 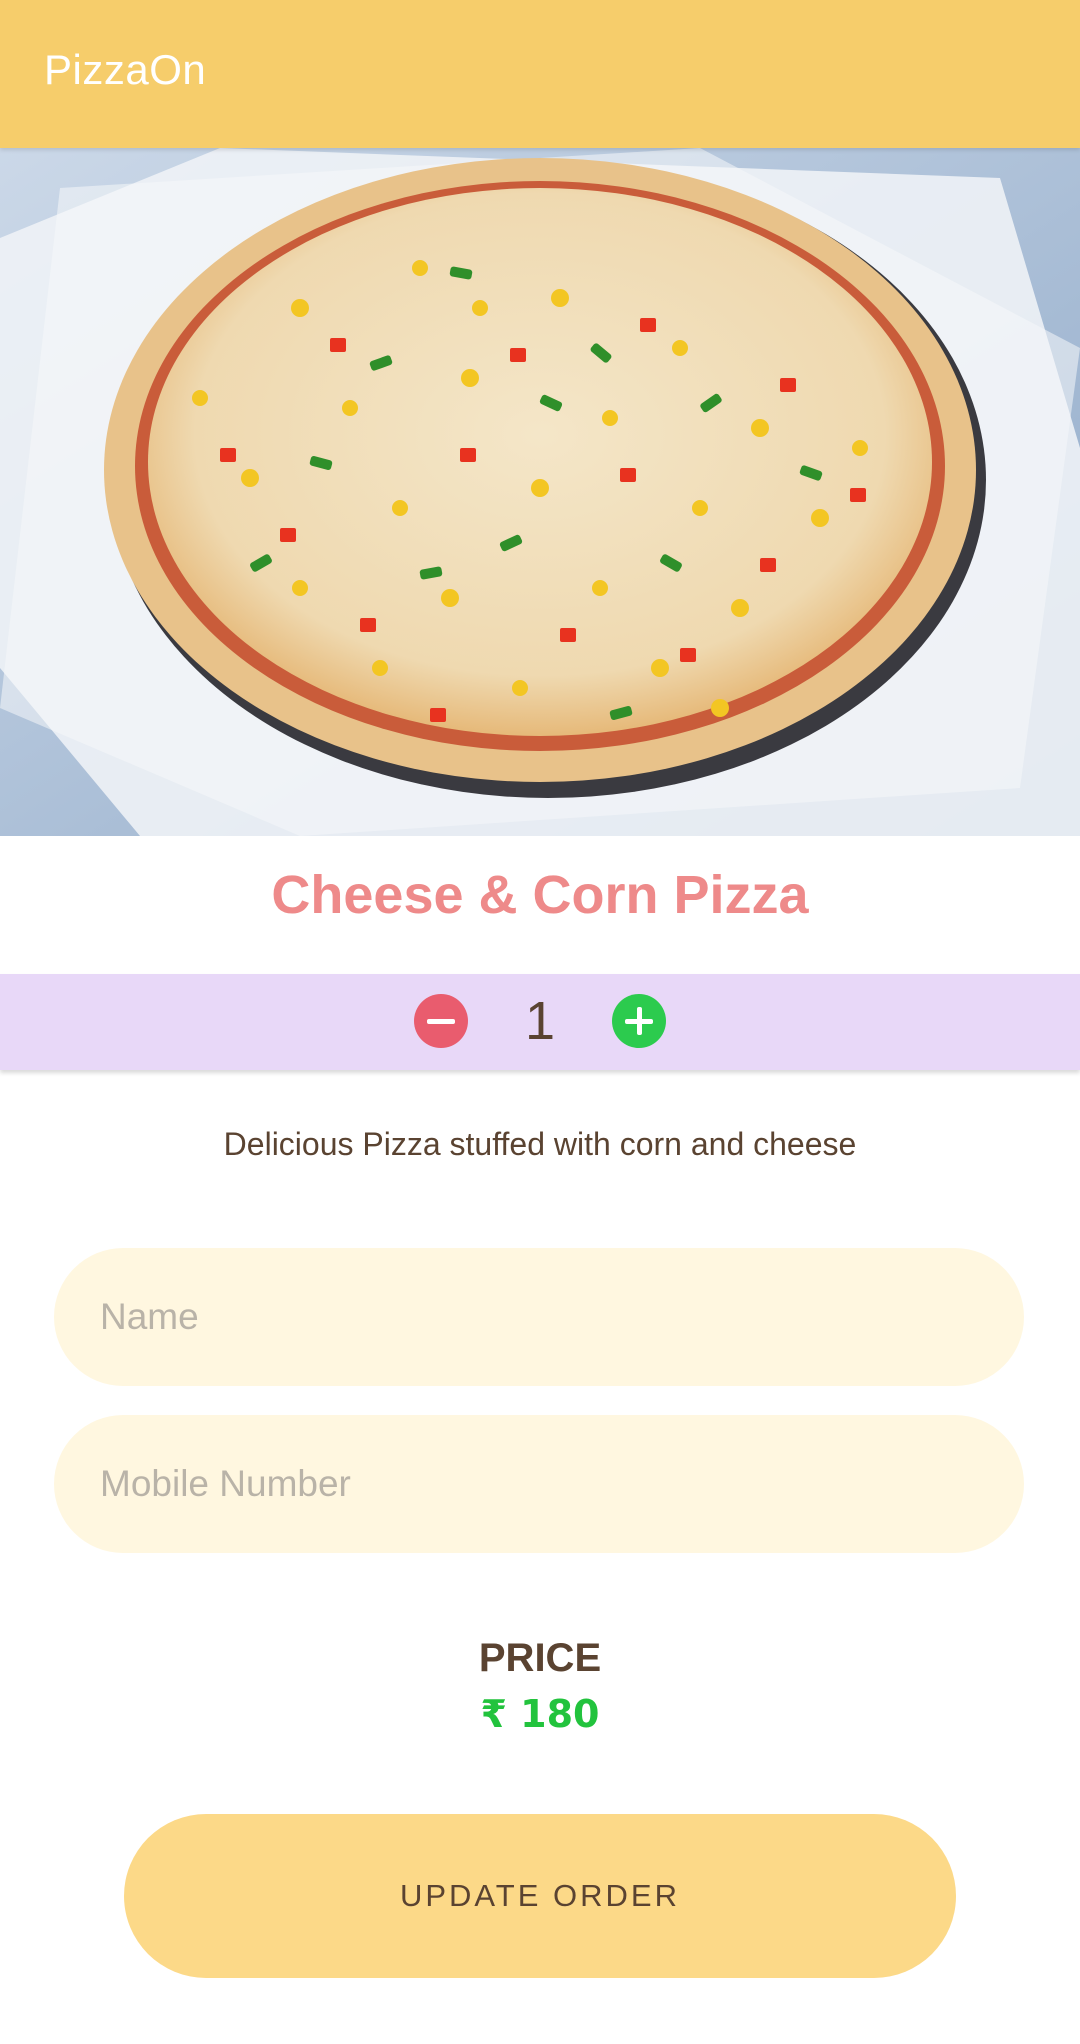 I want to click on plus-circle-icon, so click(x=639, y=1021).